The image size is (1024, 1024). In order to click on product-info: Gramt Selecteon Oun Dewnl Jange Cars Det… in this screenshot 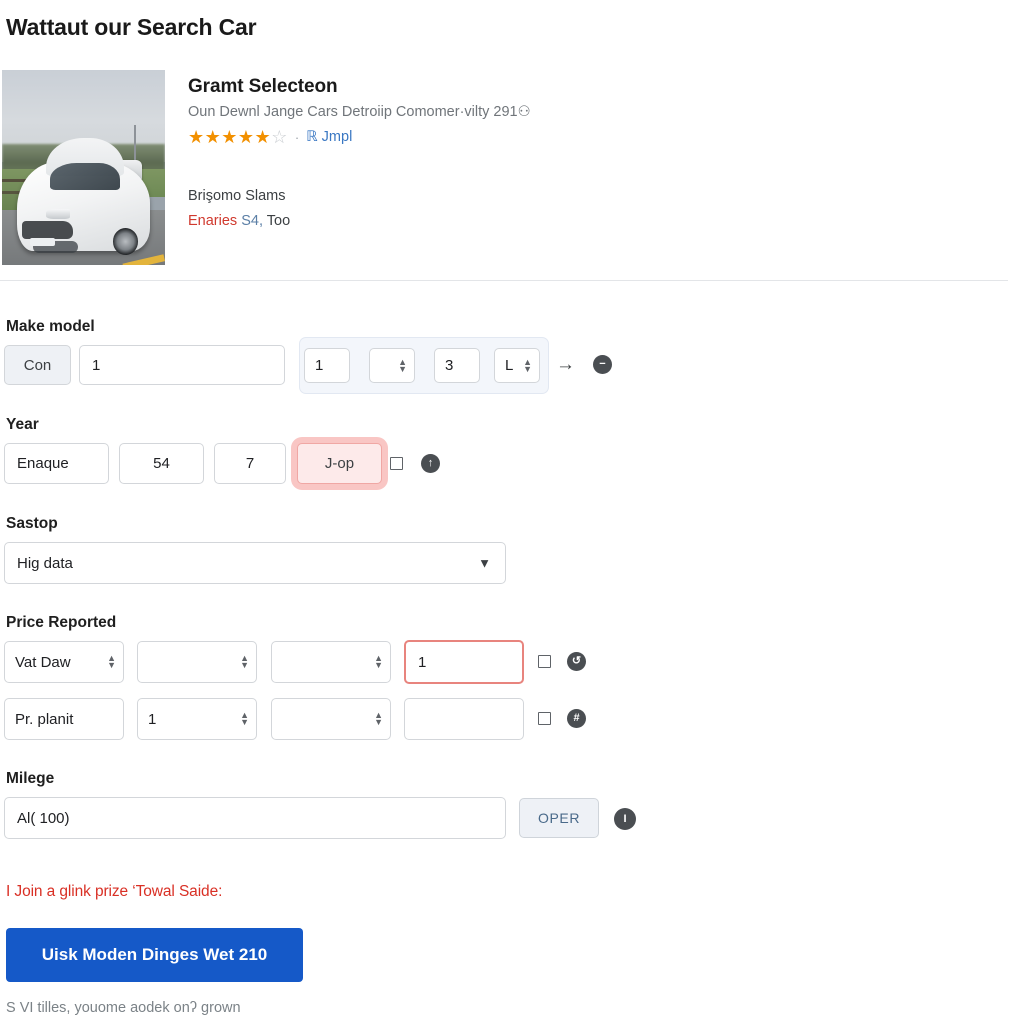, I will do `click(599, 152)`.